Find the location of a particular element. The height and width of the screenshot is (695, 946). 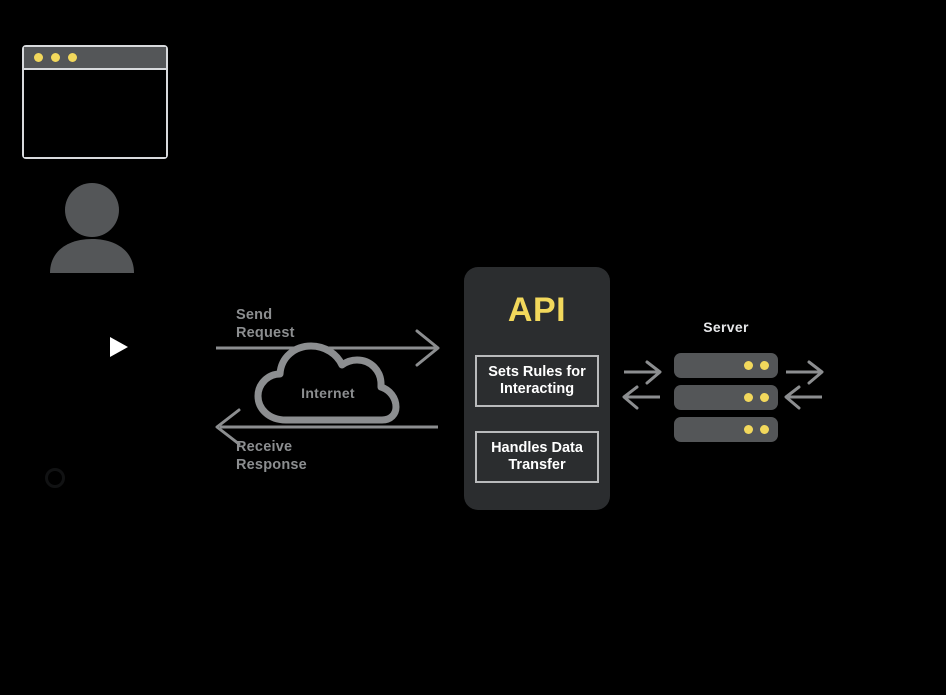

api-card-handles-data: Handles Data Transfer is located at coordinates (537, 457).